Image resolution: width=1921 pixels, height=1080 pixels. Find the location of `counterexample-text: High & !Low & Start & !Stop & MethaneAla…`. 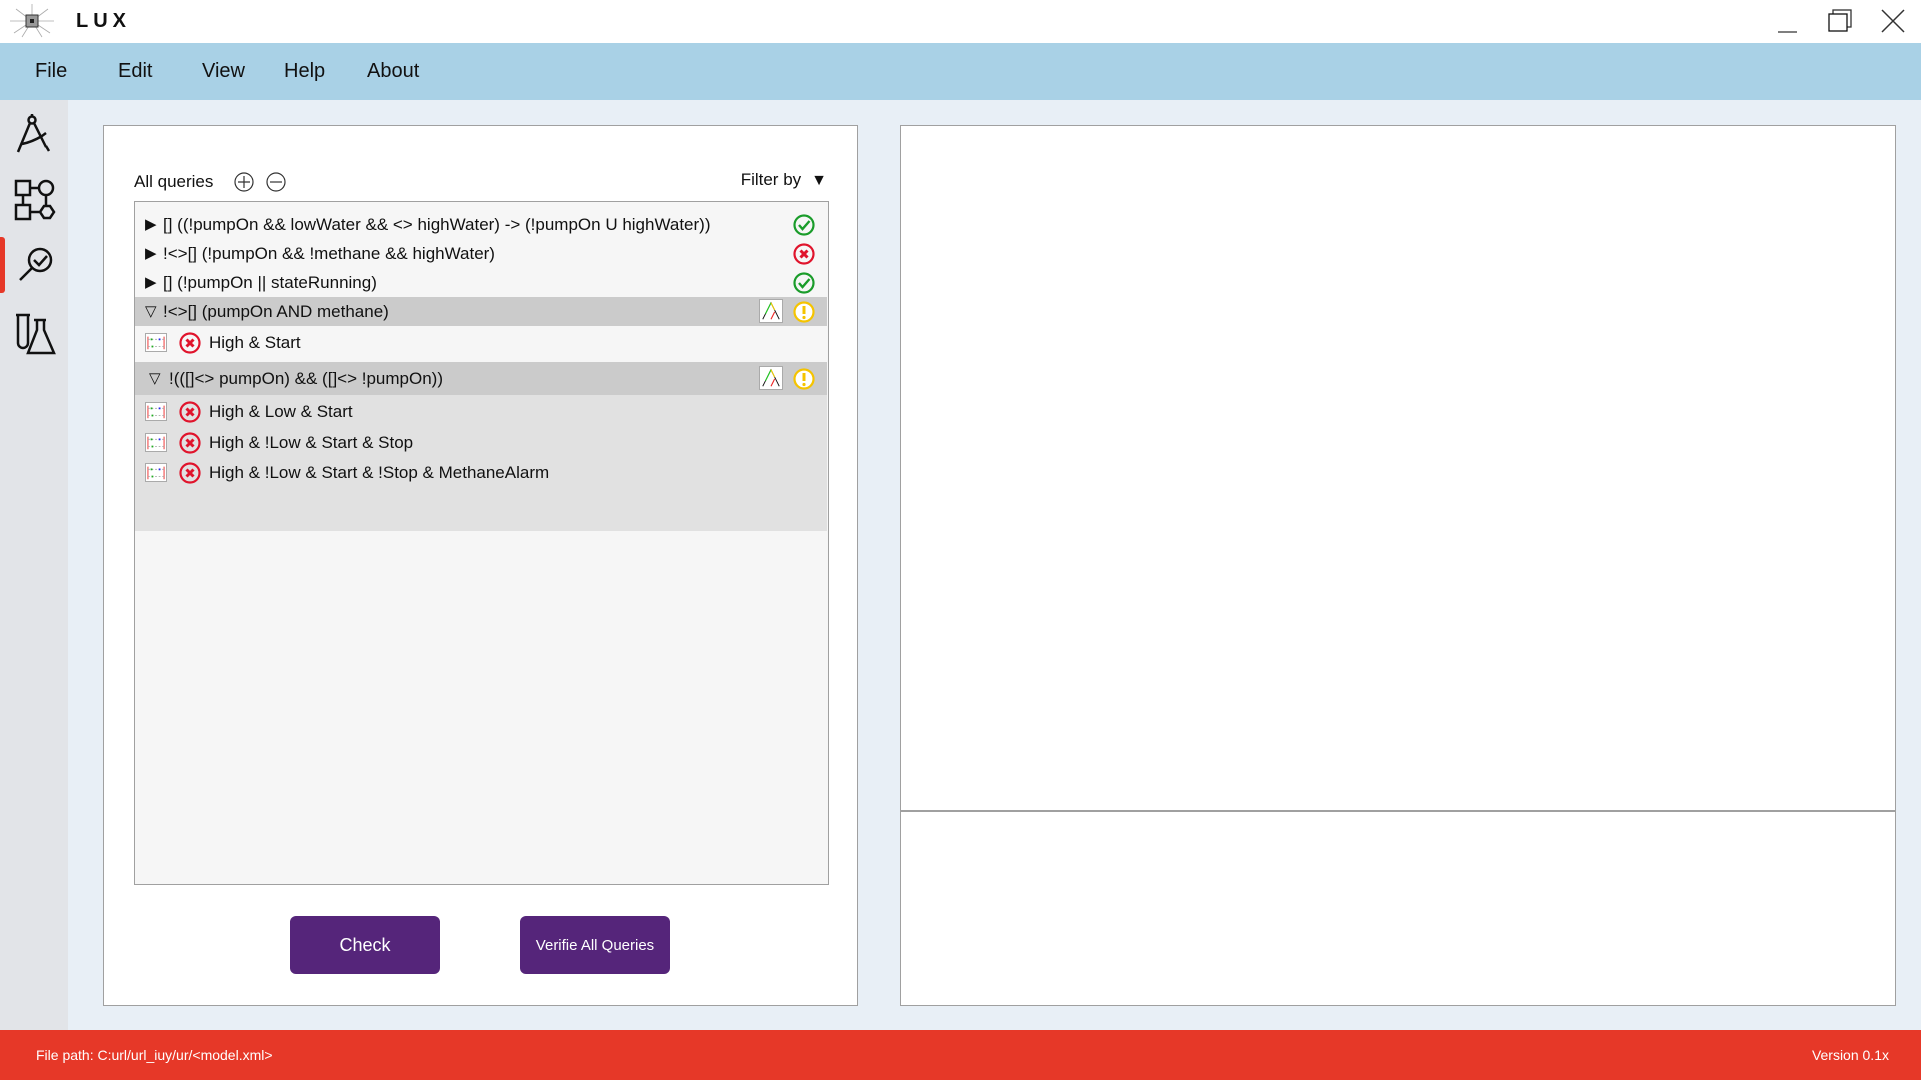

counterexample-text: High & !Low & Start & !Stop & MethaneAla… is located at coordinates (379, 472).